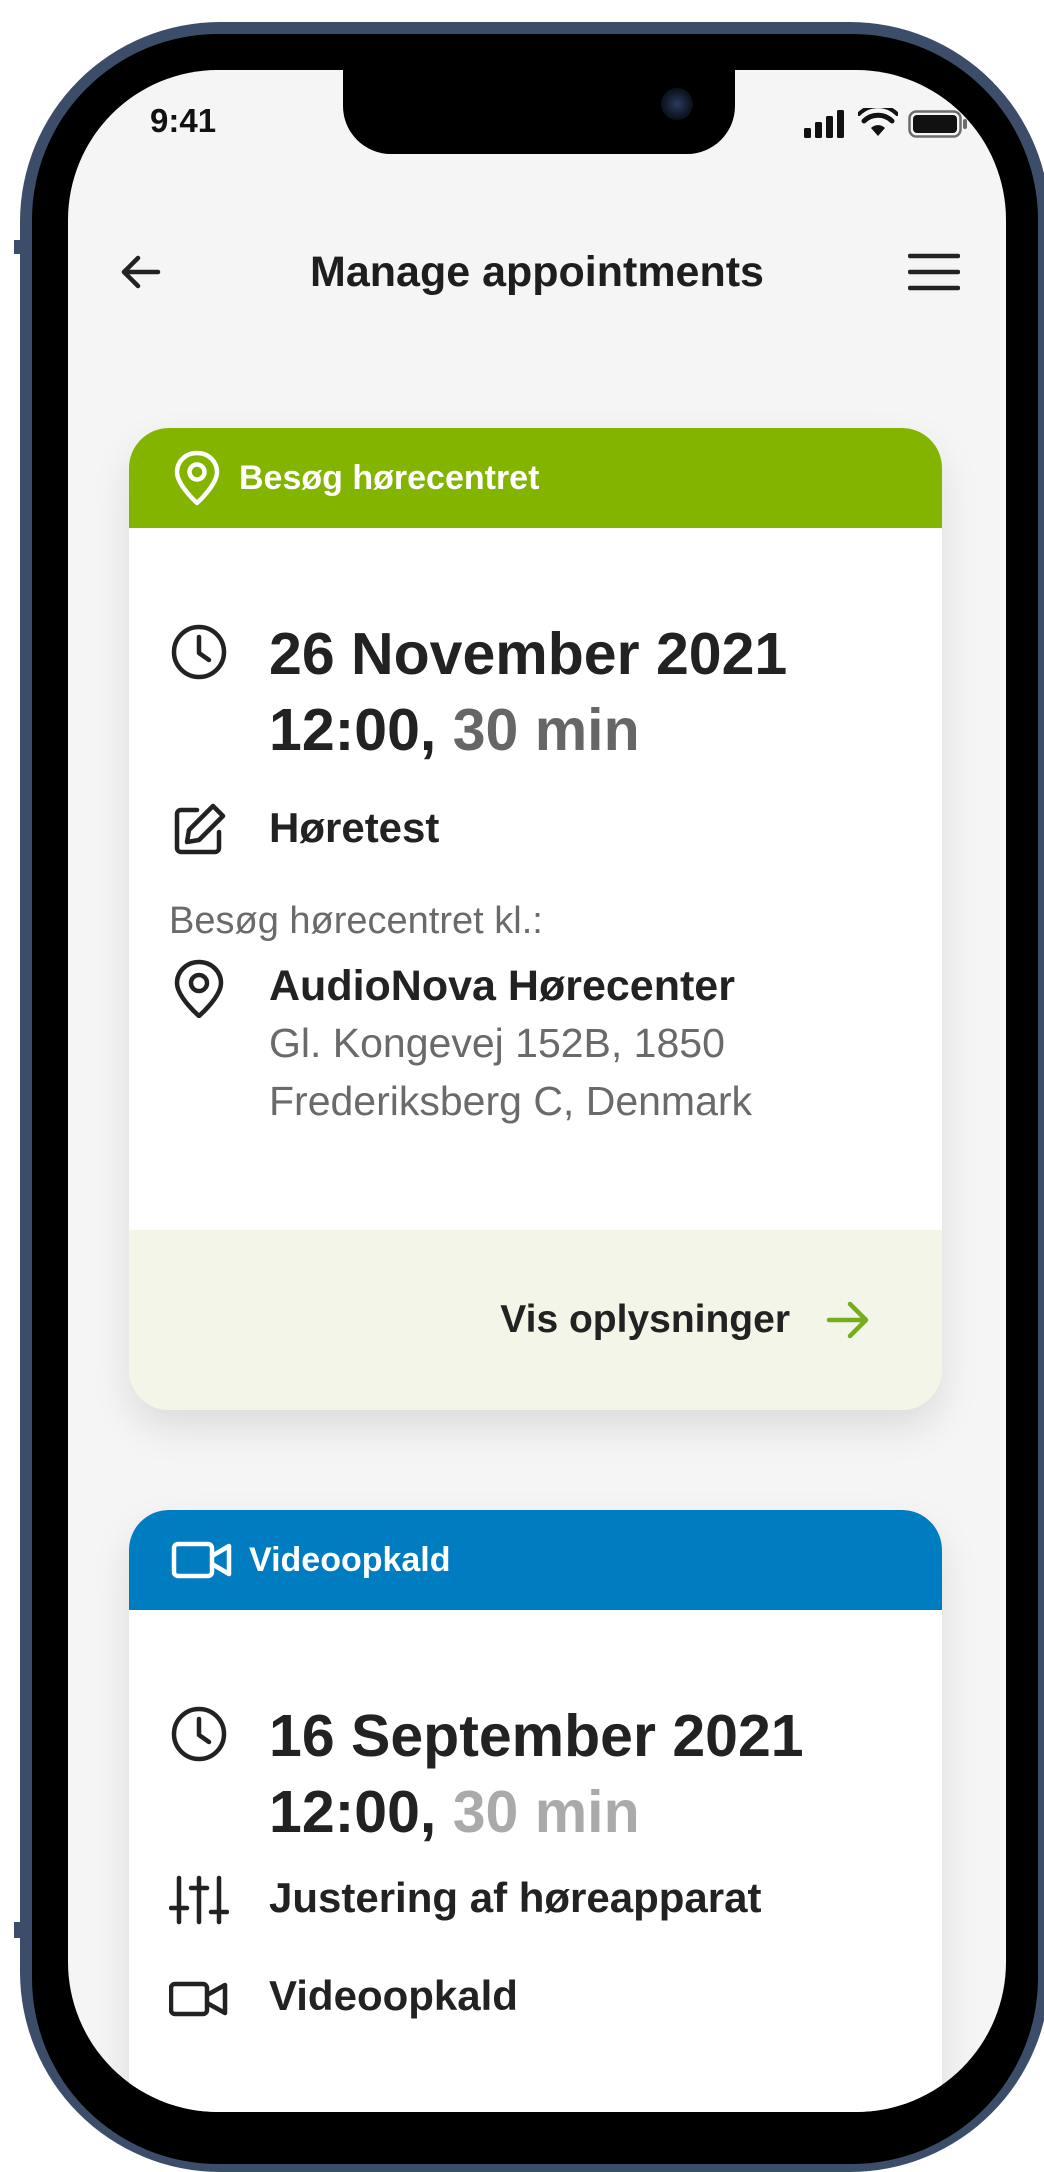 This screenshot has height=2172, width=1044. Describe the element at coordinates (354, 827) in the screenshot. I see `appointment-type: Høretest` at that location.